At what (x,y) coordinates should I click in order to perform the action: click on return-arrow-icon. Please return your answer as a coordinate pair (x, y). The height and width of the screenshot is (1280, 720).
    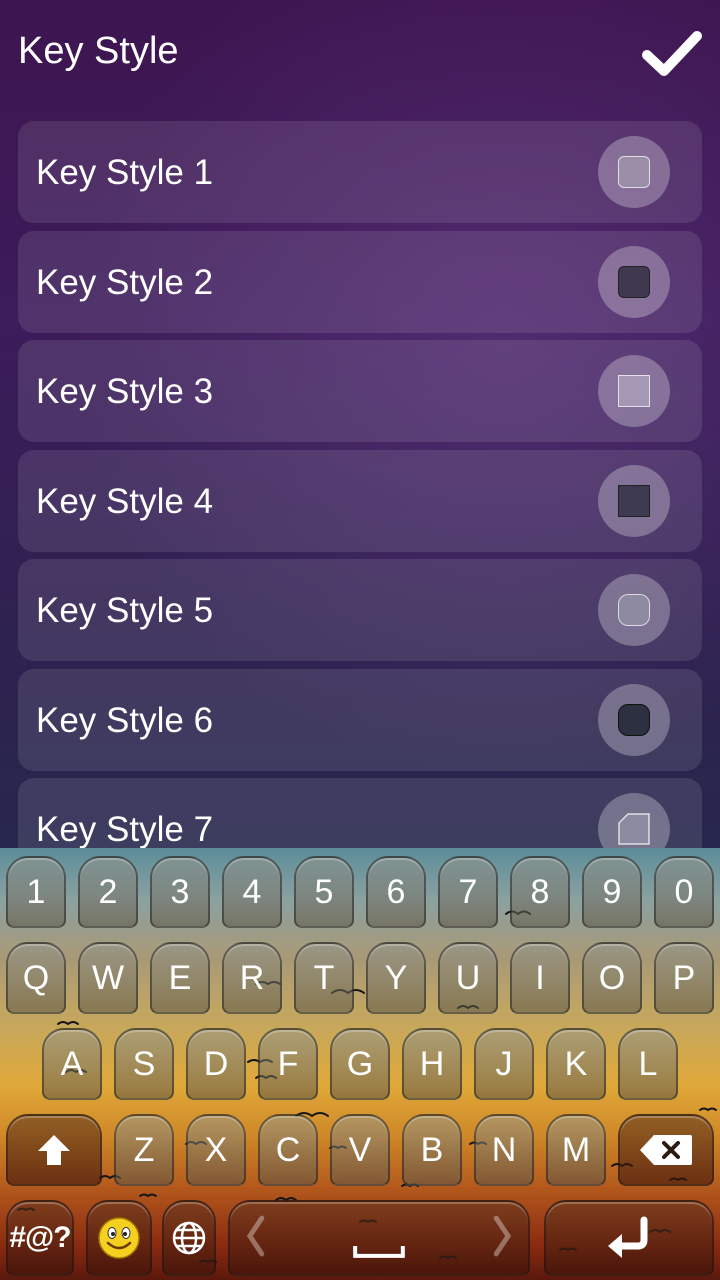
    Looking at the image, I should click on (628, 1237).